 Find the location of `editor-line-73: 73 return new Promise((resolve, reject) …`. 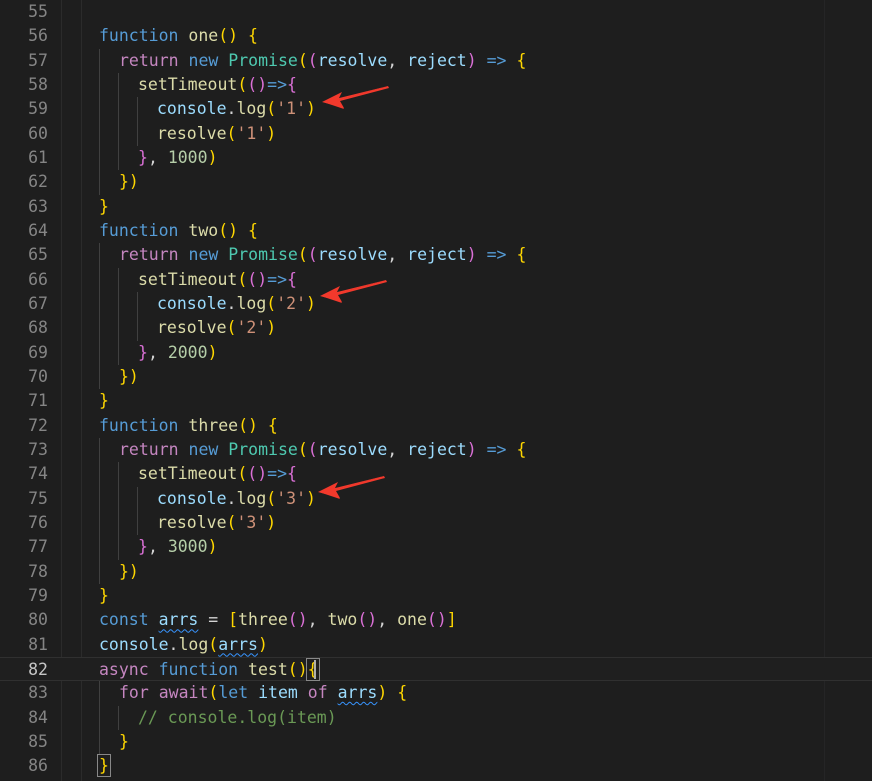

editor-line-73: 73 return new Promise((resolve, reject) … is located at coordinates (436, 450).